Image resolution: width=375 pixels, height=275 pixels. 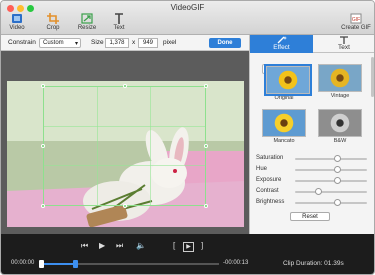 I want to click on brightness-knob, so click(x=337, y=202).